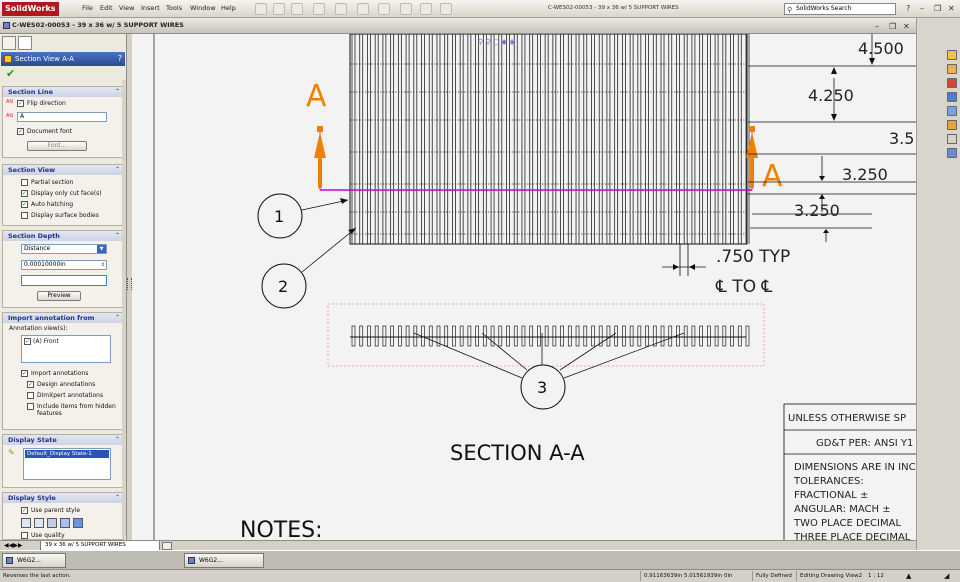 The image size is (960, 582). I want to click on drawing-close-icon: ✕, so click(906, 26).